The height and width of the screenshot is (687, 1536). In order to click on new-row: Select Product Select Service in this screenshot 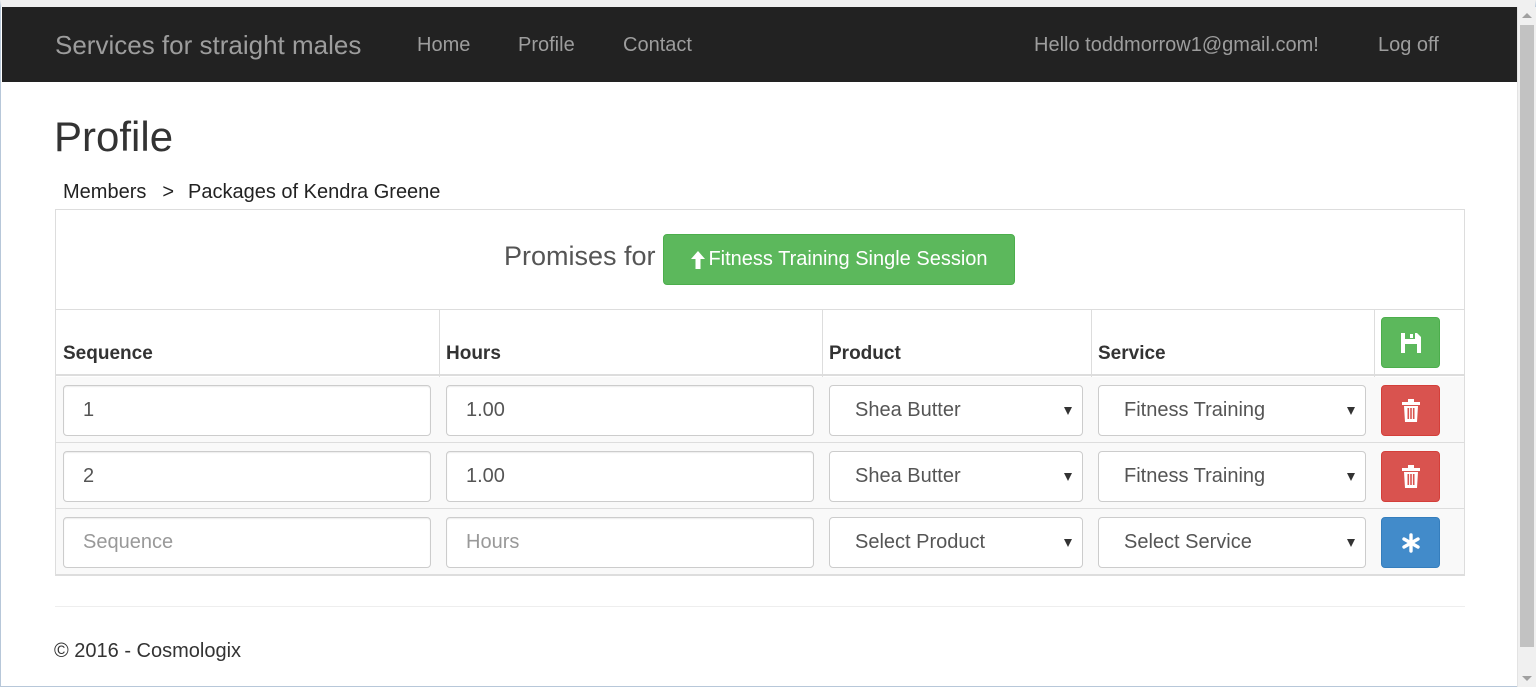, I will do `click(760, 542)`.